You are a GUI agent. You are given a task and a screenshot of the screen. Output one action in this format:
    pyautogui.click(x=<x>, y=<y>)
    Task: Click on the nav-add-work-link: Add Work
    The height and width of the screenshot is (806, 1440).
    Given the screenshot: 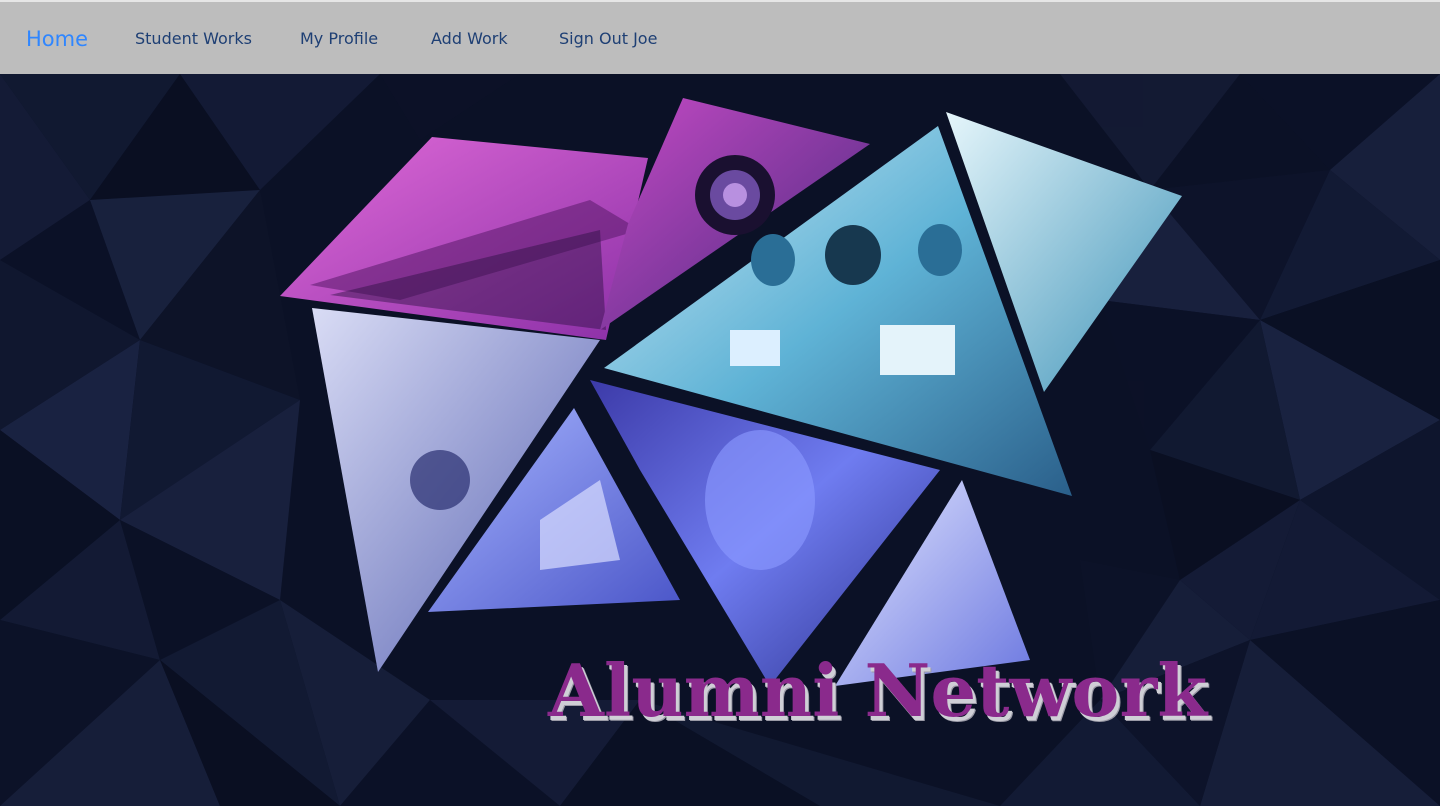 What is the action you would take?
    pyautogui.click(x=469, y=39)
    